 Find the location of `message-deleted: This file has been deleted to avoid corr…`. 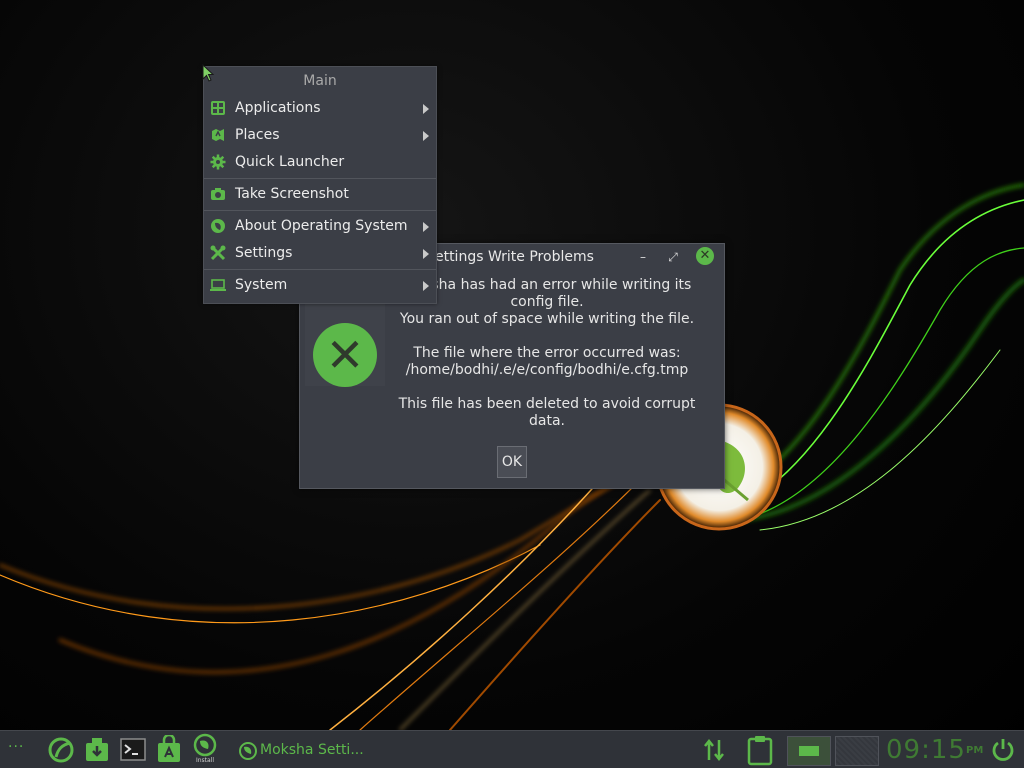

message-deleted: This file has been deleted to avoid corr… is located at coordinates (547, 412).